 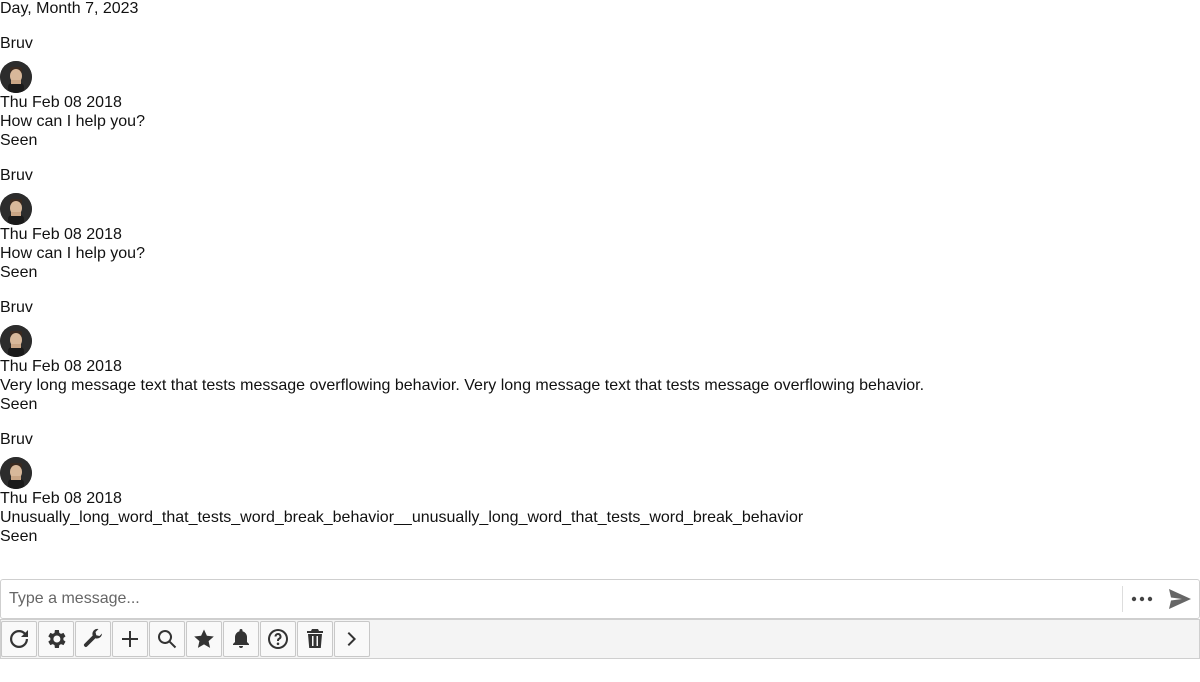 I want to click on ellipsis-icon, so click(x=1142, y=599).